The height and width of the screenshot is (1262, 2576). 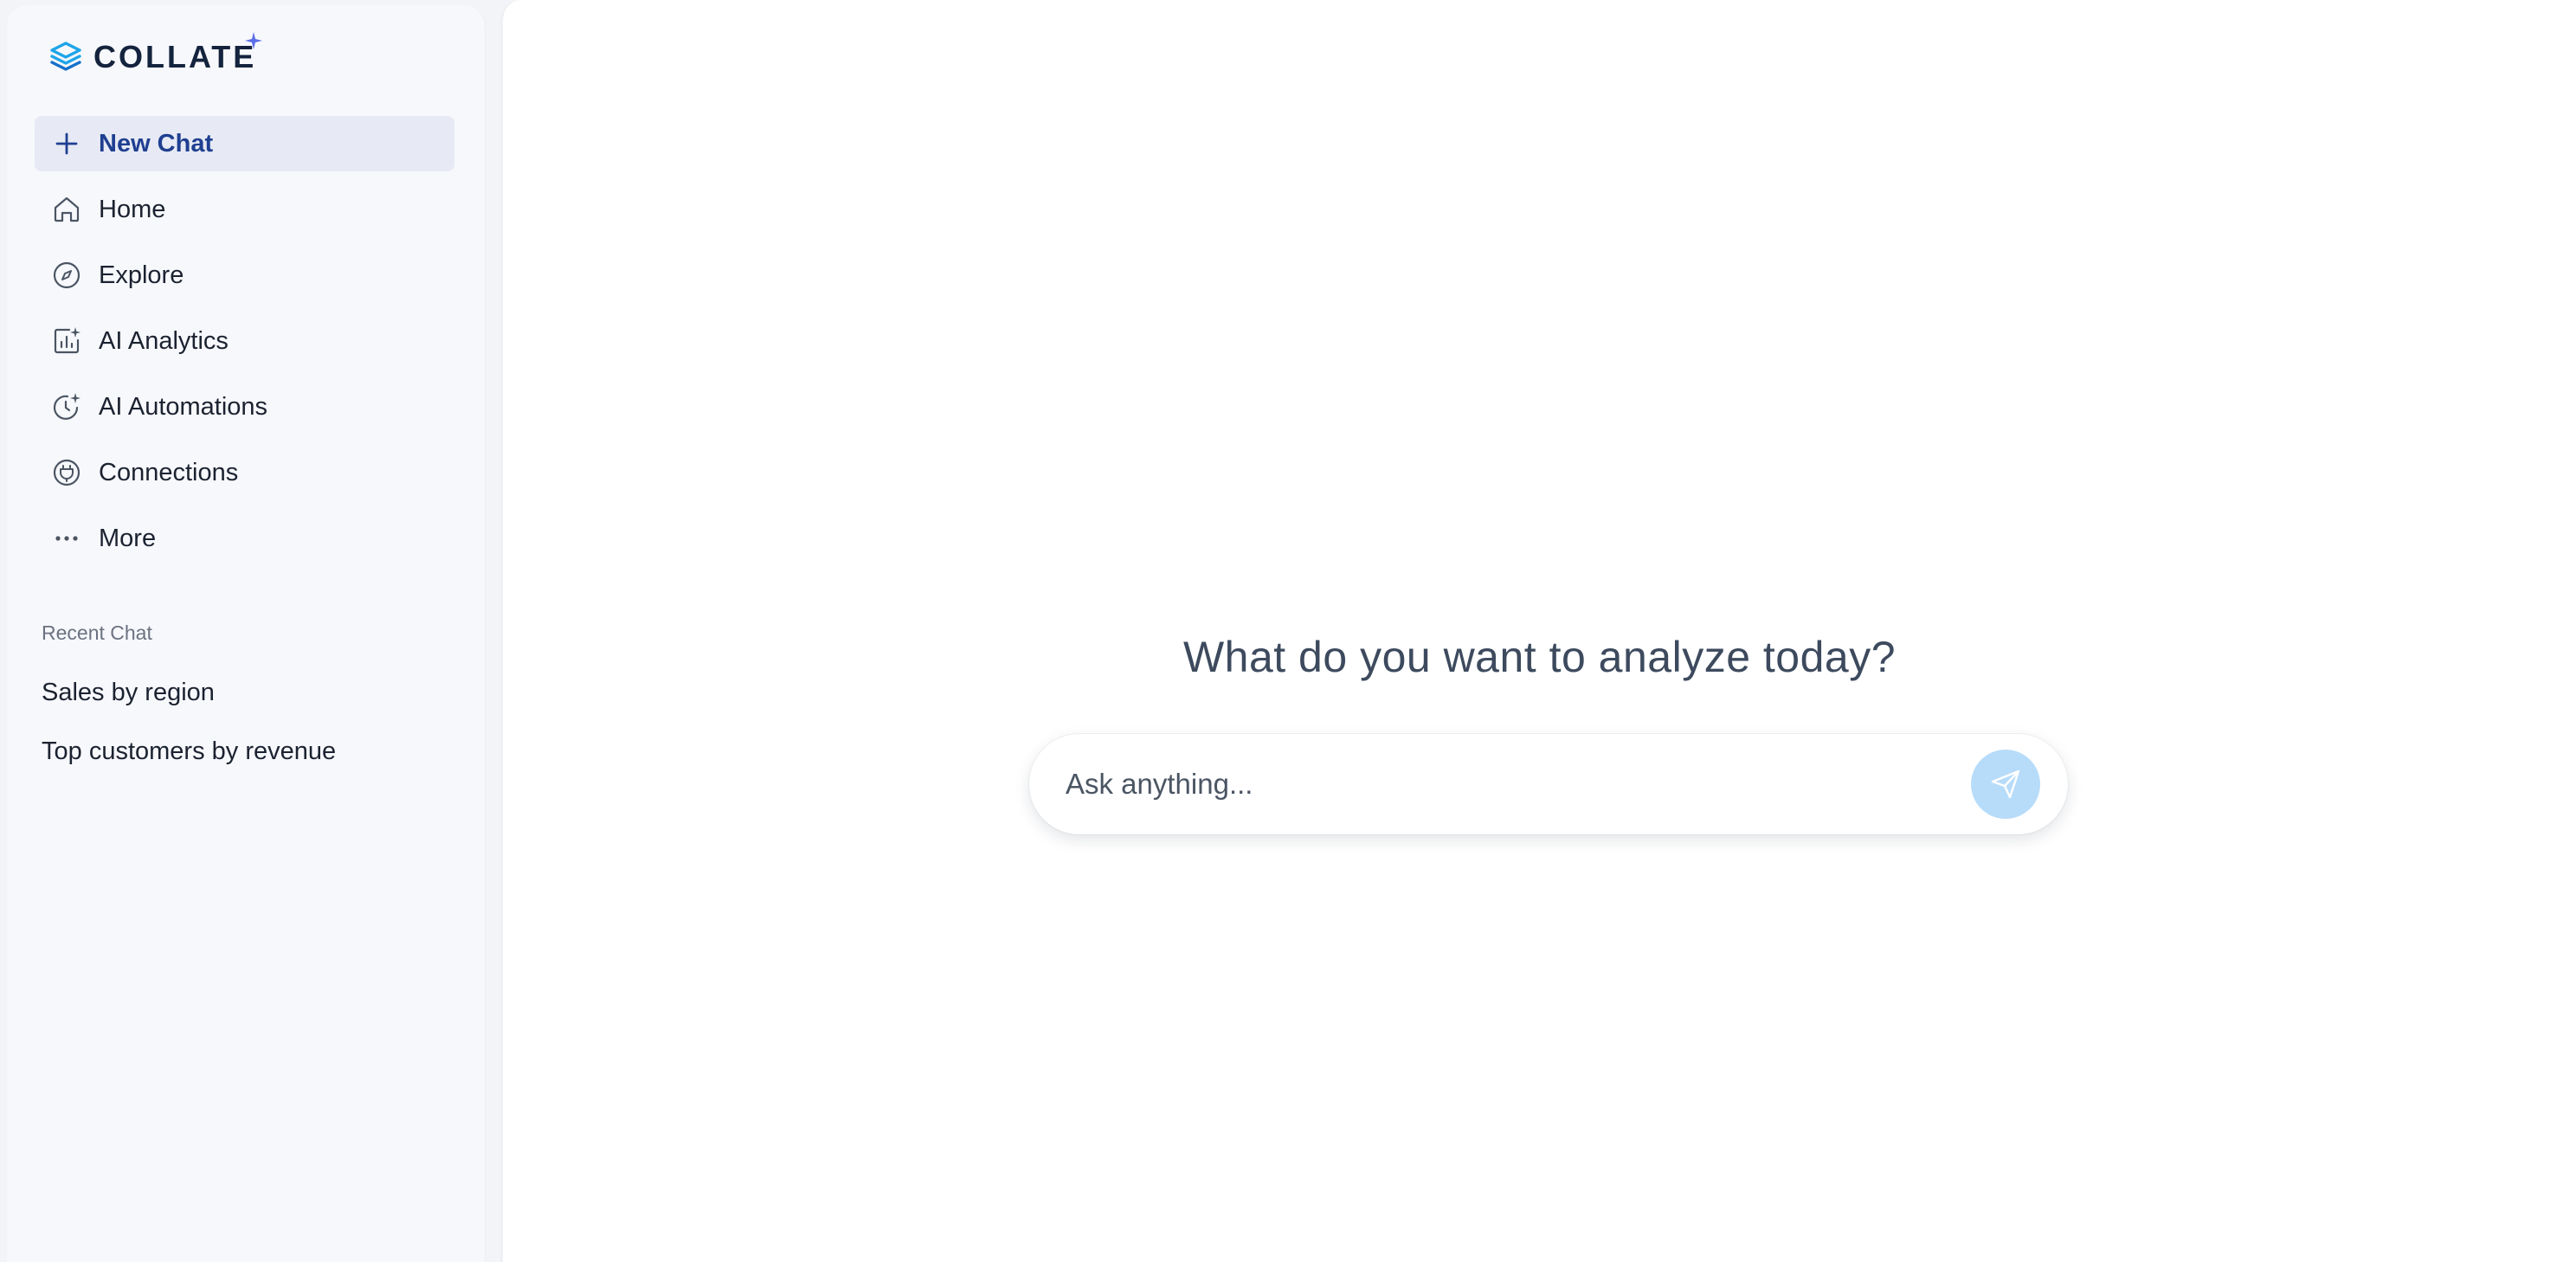 What do you see at coordinates (169, 472) in the screenshot?
I see `sidebar-item-label: Connections` at bounding box center [169, 472].